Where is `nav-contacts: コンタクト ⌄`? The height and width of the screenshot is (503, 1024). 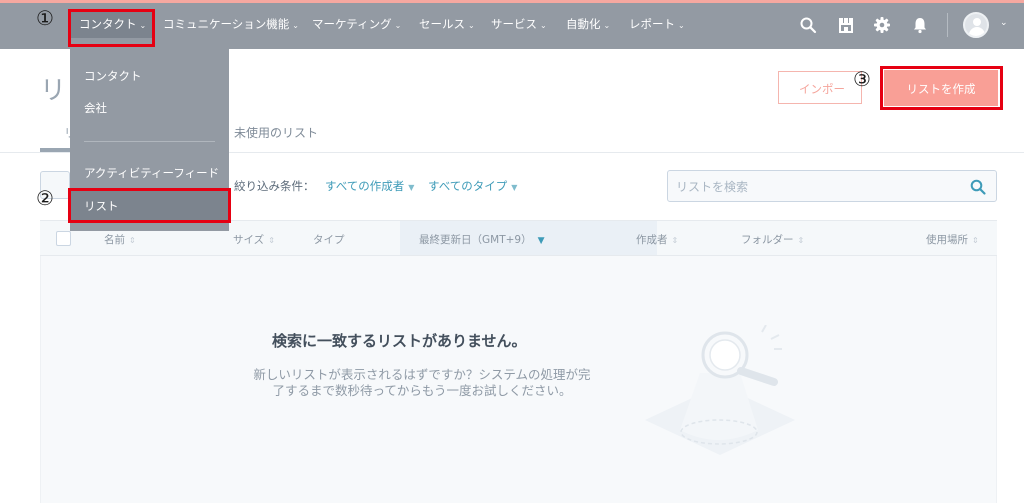 nav-contacts: コンタクト ⌄ is located at coordinates (112, 24).